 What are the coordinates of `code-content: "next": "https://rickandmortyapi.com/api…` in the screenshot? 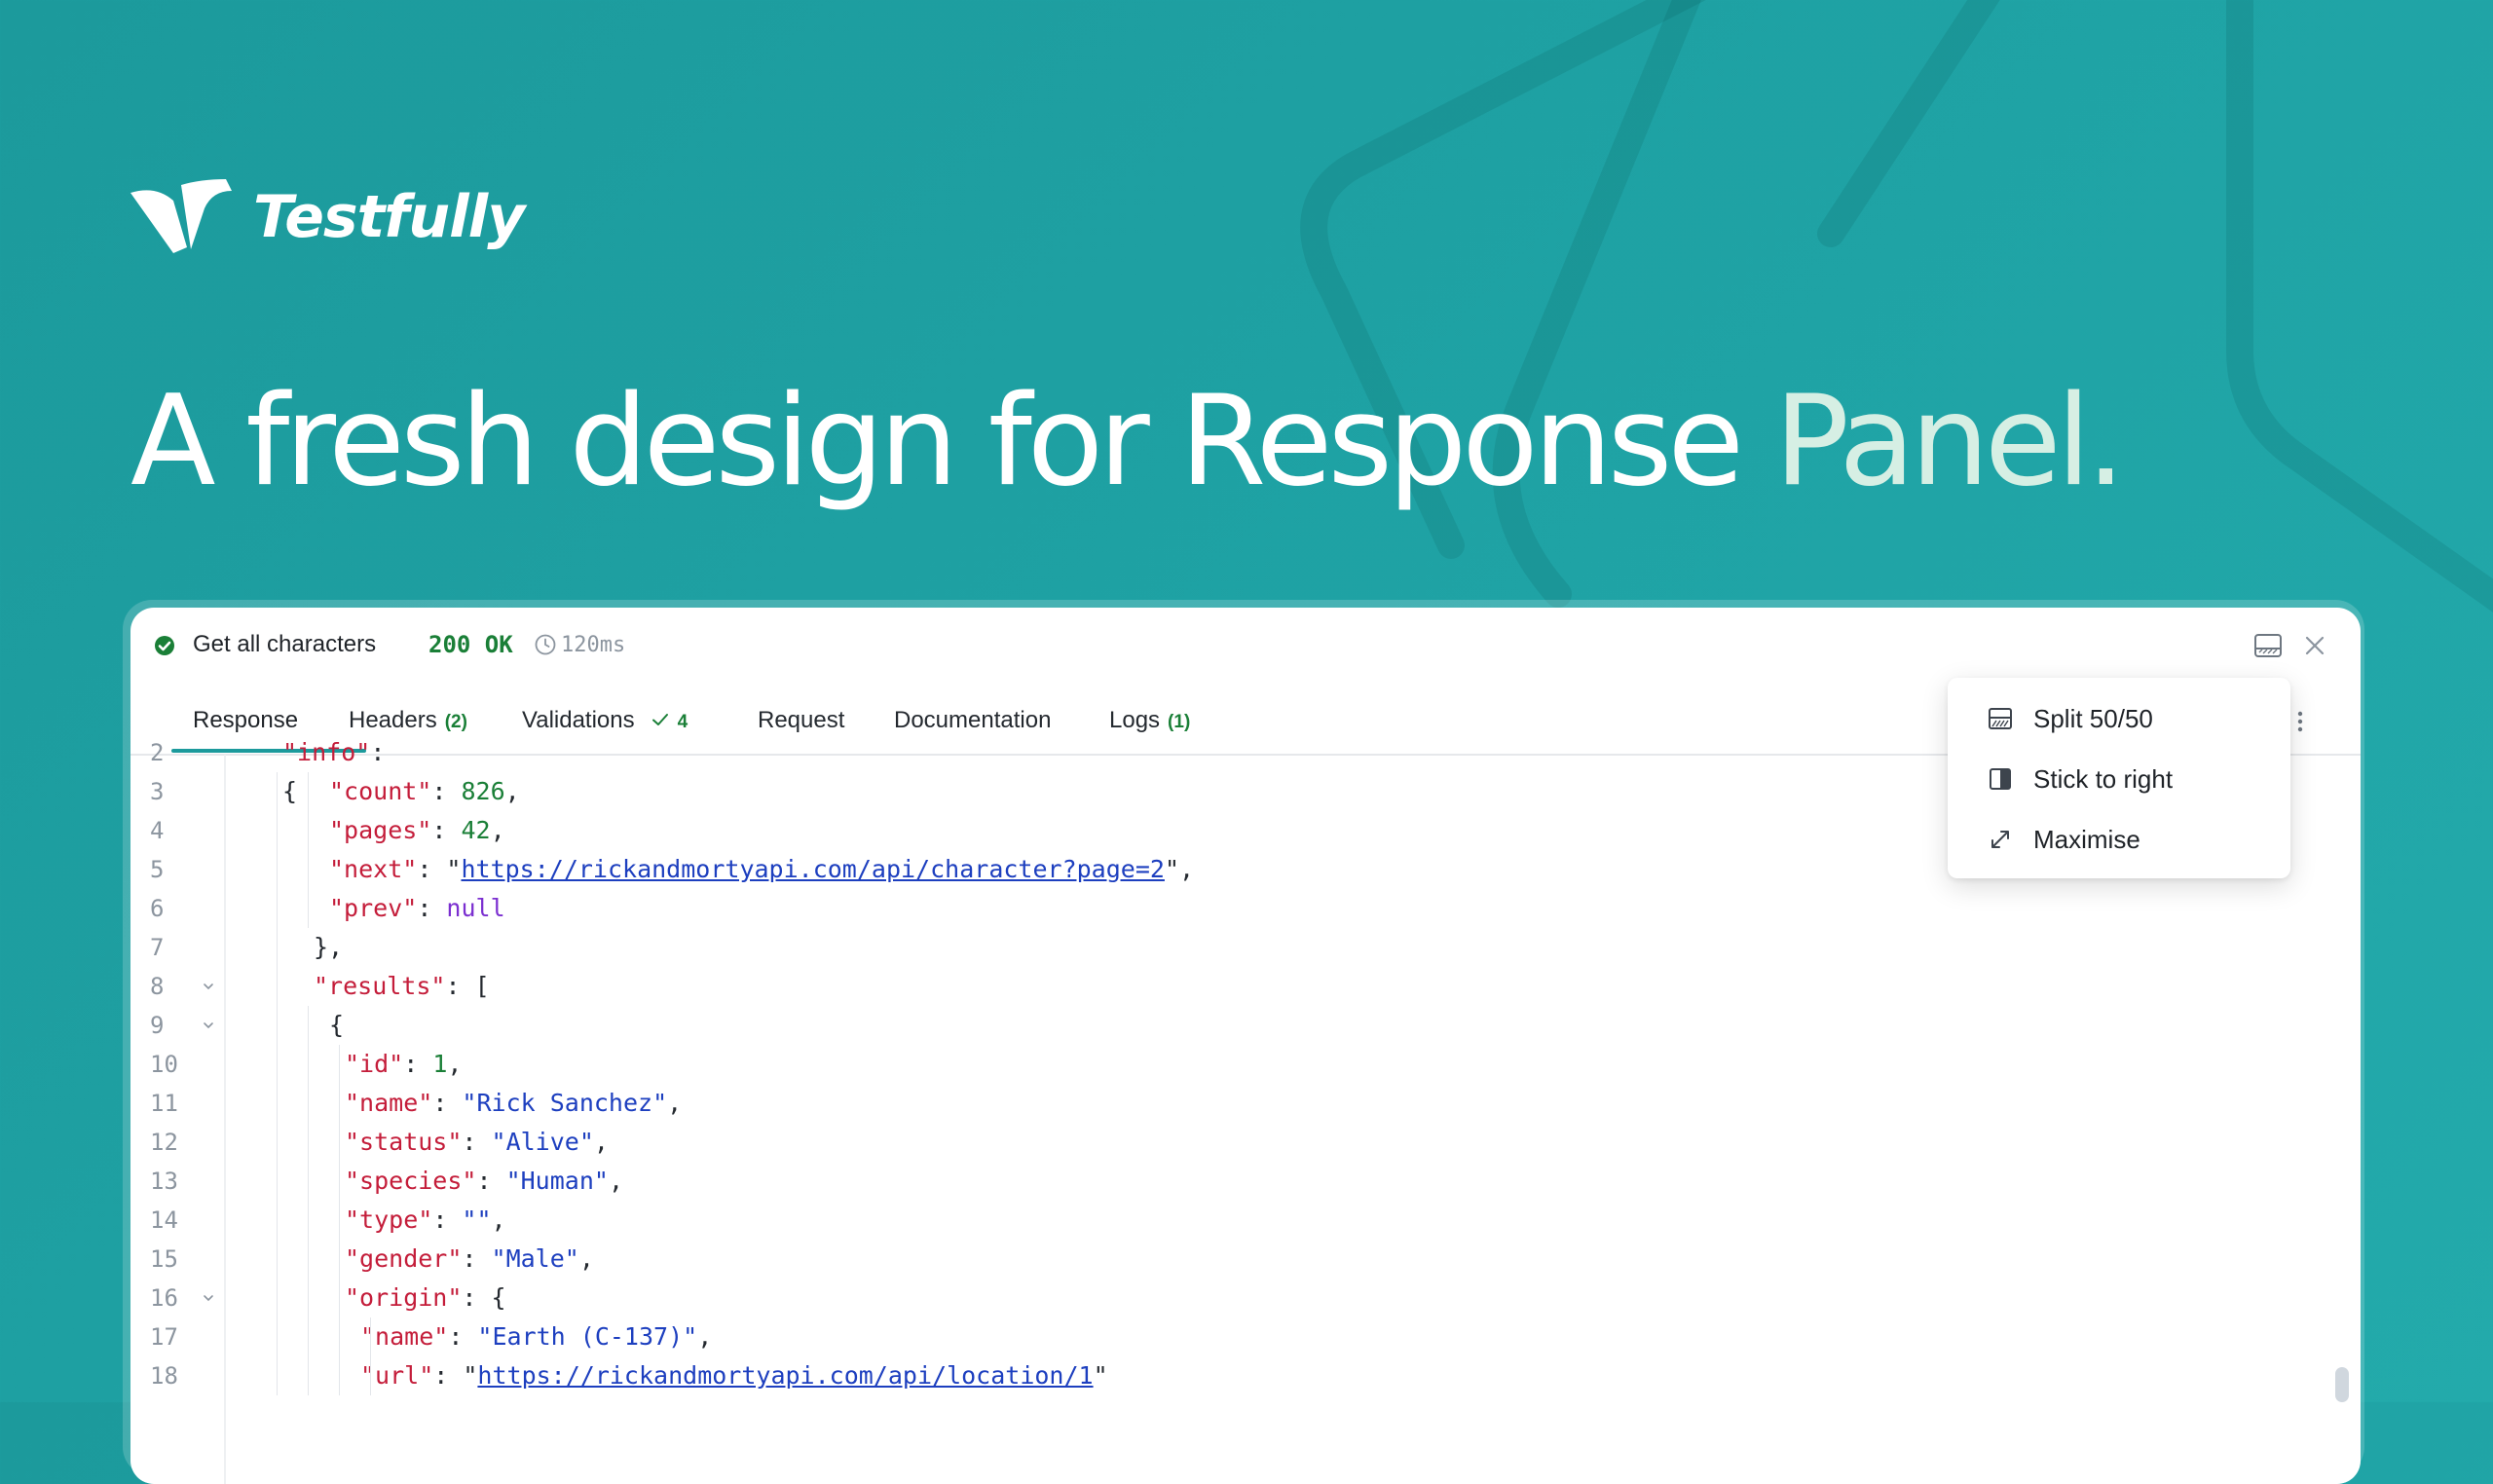 It's located at (762, 869).